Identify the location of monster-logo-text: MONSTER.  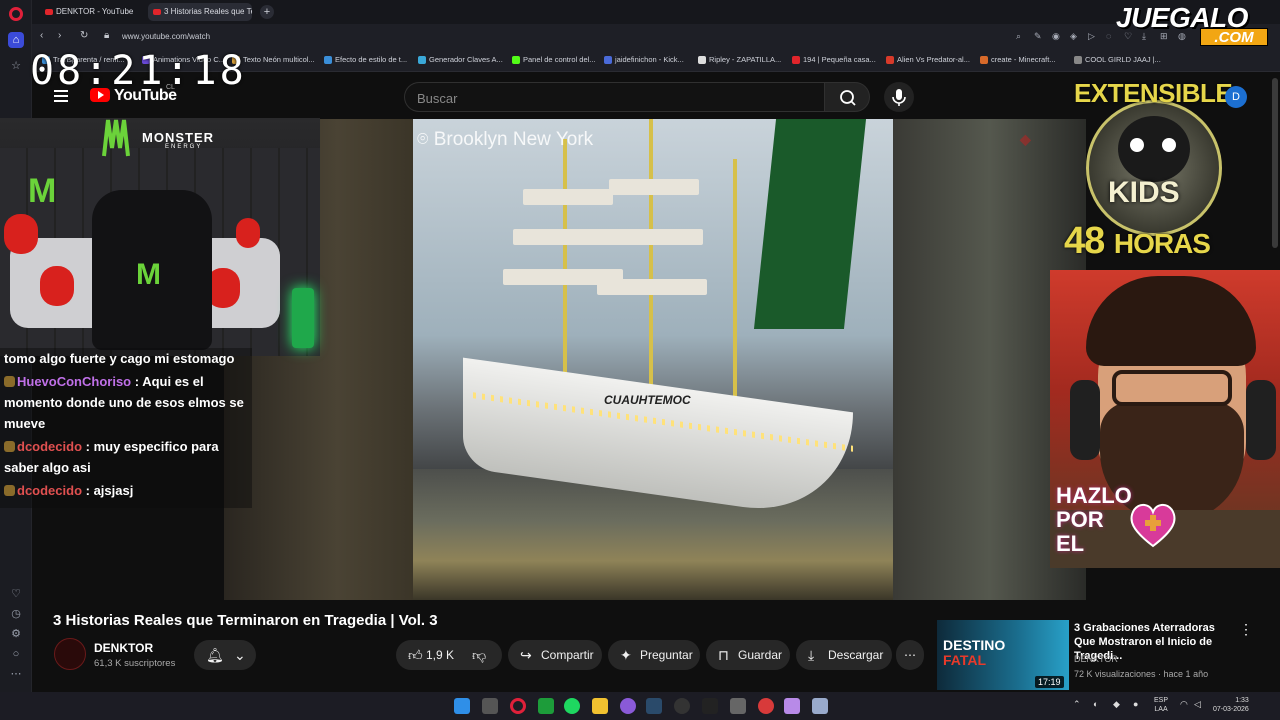
(178, 137).